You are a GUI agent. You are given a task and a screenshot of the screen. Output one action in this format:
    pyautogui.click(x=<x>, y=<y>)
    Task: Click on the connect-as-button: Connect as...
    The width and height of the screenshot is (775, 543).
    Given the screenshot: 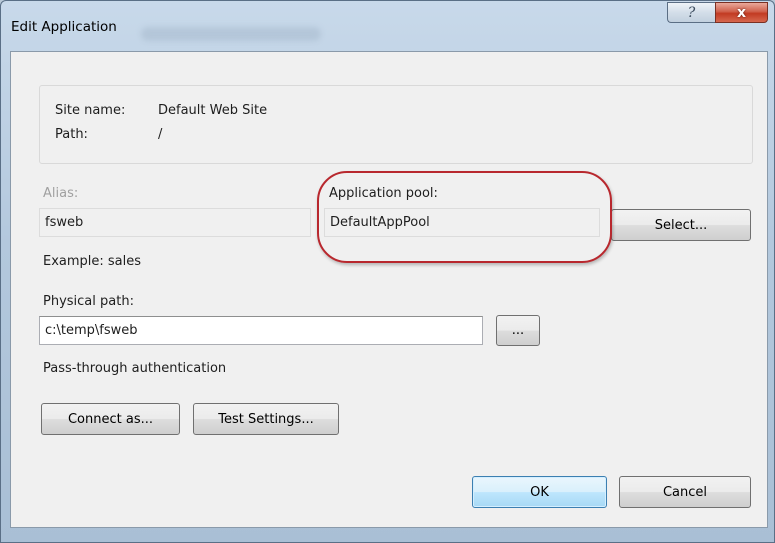 What is the action you would take?
    pyautogui.click(x=110, y=419)
    